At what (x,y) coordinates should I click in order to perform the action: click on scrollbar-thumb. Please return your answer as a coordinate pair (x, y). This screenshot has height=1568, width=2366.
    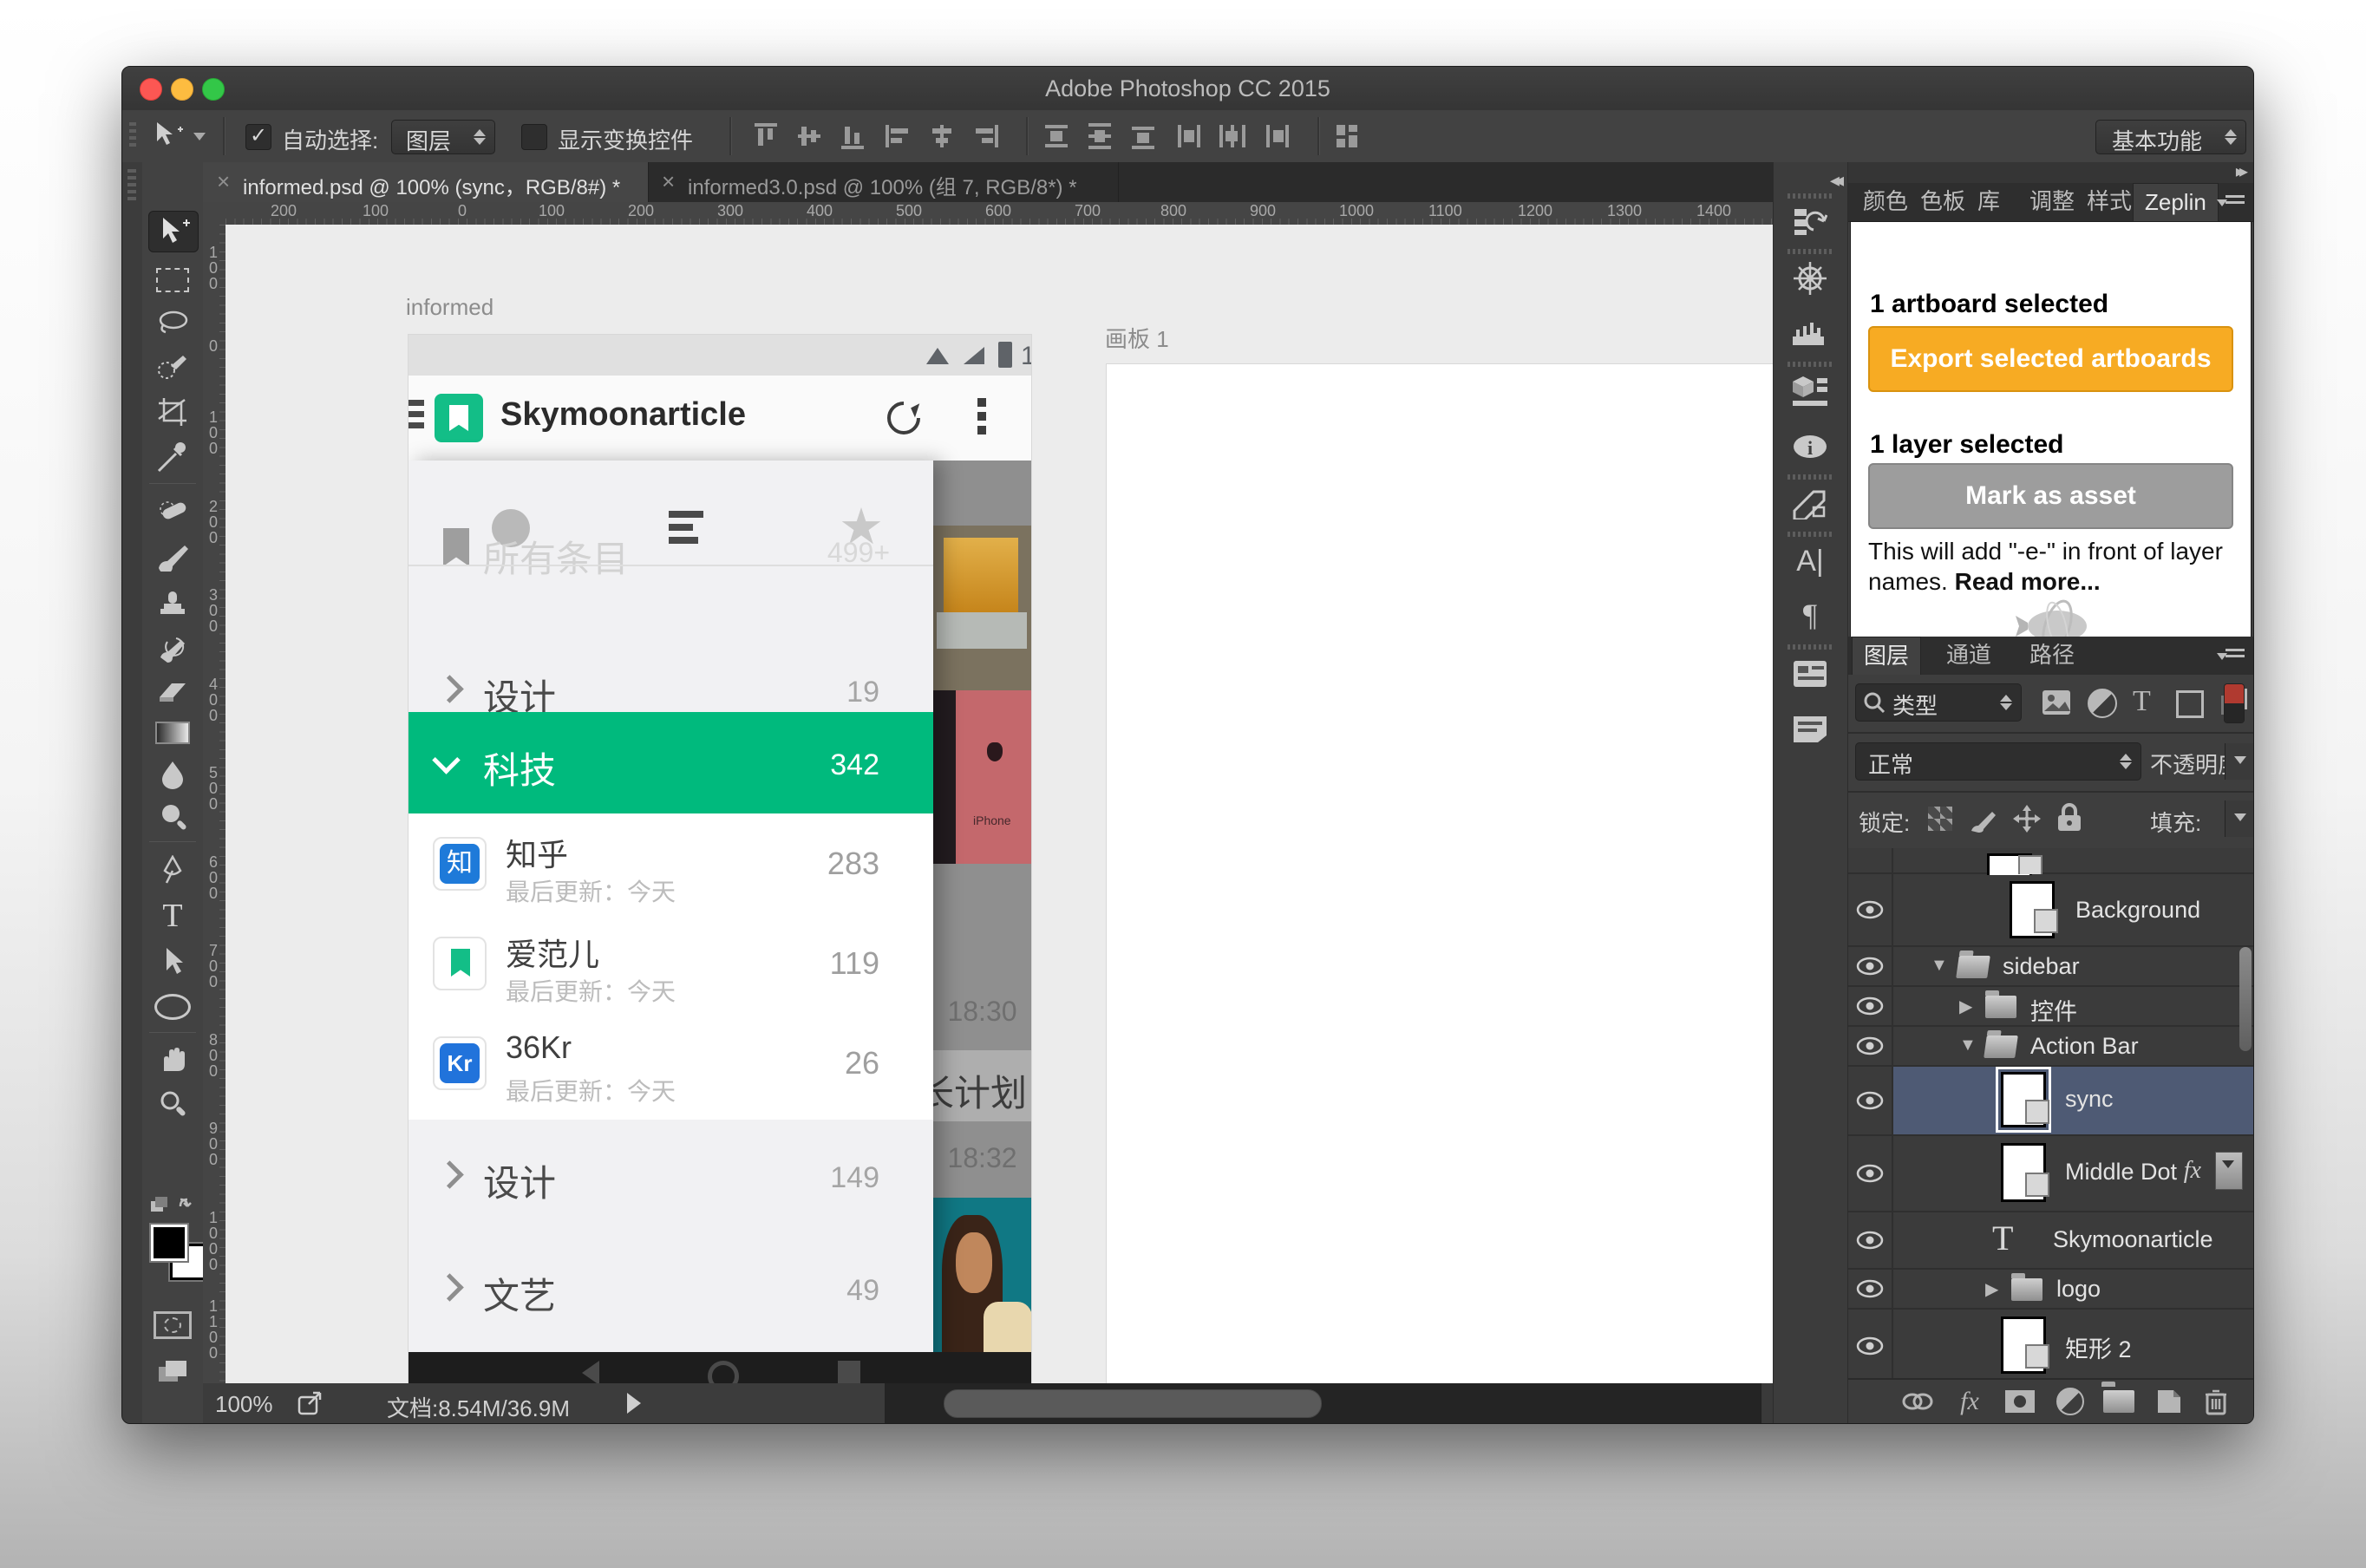
    Looking at the image, I should click on (1133, 1403).